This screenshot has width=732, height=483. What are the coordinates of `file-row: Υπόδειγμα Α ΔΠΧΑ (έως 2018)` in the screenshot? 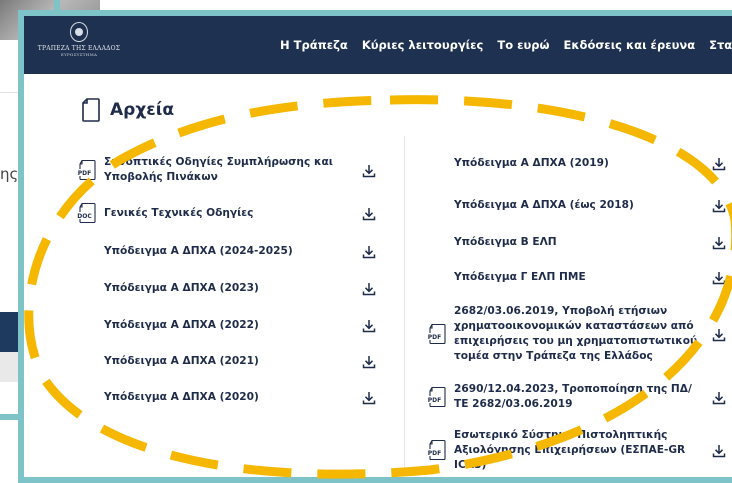 It's located at (576, 205).